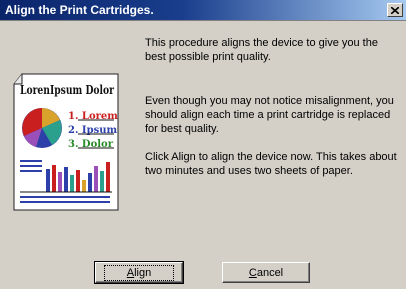 The height and width of the screenshot is (289, 406). What do you see at coordinates (79, 10) in the screenshot?
I see `window-title: Align the Print Cartridges.` at bounding box center [79, 10].